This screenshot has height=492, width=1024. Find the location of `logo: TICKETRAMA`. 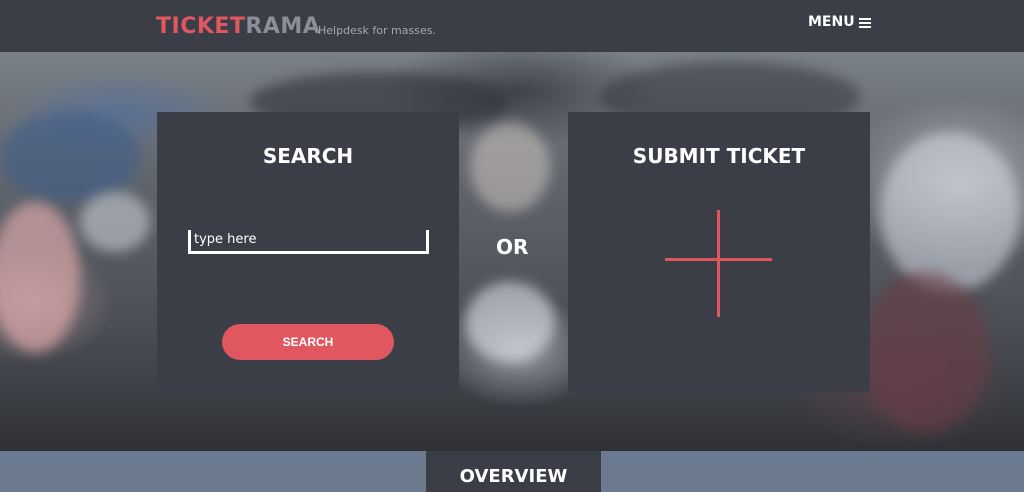

logo: TICKETRAMA is located at coordinates (238, 26).